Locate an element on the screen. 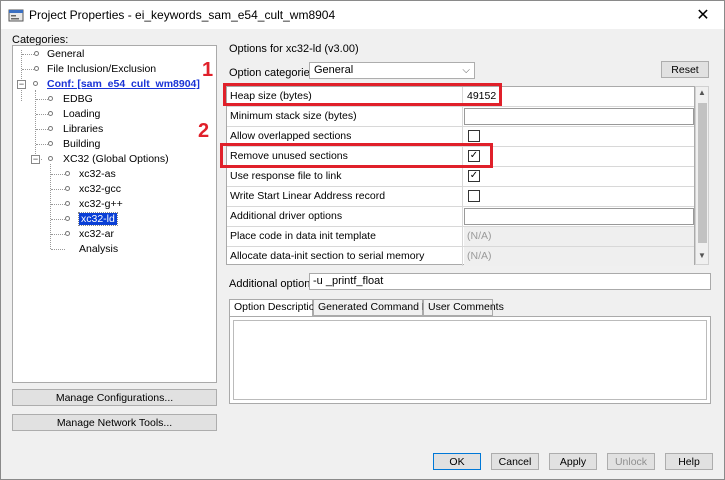 Image resolution: width=725 pixels, height=480 pixels. tree-item-edbg: EDBG is located at coordinates (78, 99).